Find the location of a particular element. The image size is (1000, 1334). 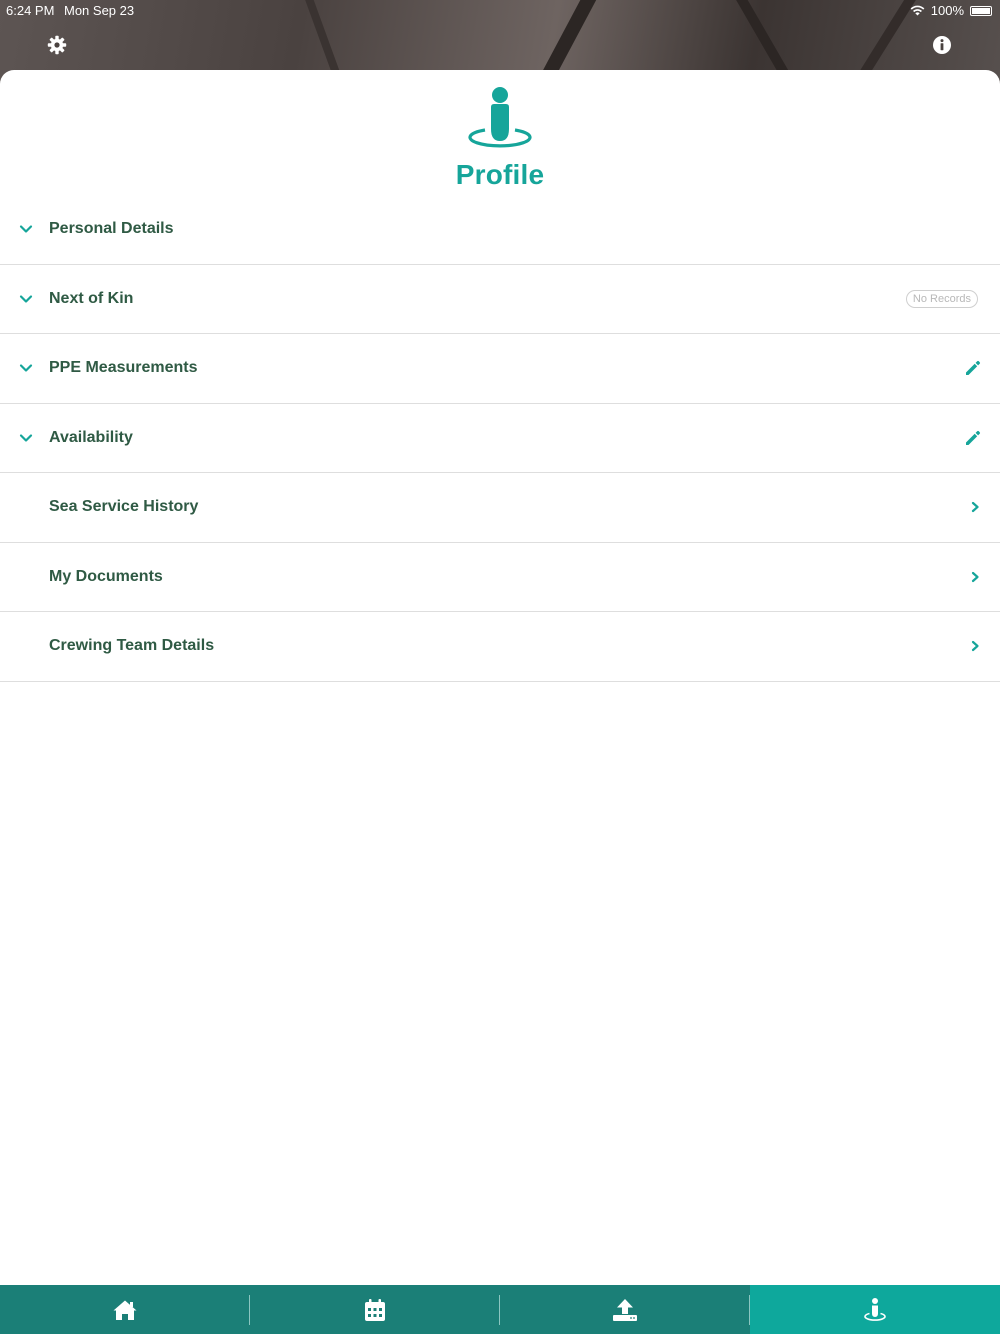

edit-ppe-button is located at coordinates (973, 368).